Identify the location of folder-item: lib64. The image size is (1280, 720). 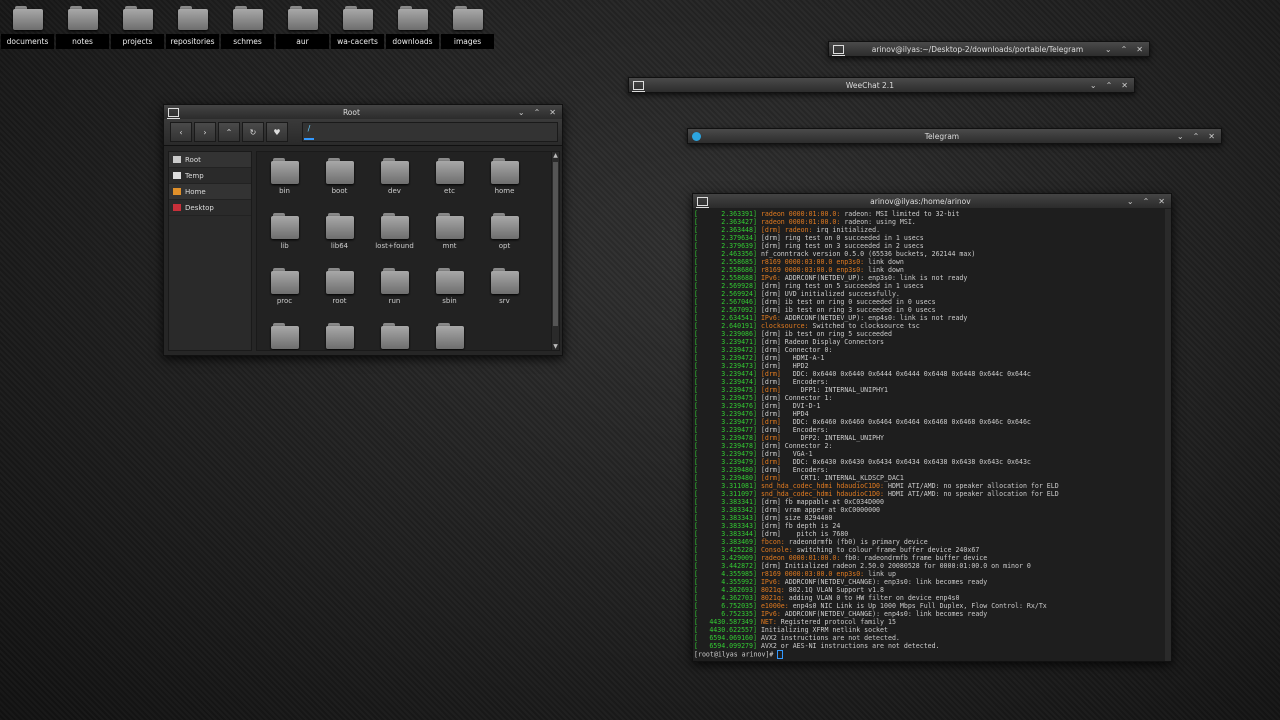
(339, 235).